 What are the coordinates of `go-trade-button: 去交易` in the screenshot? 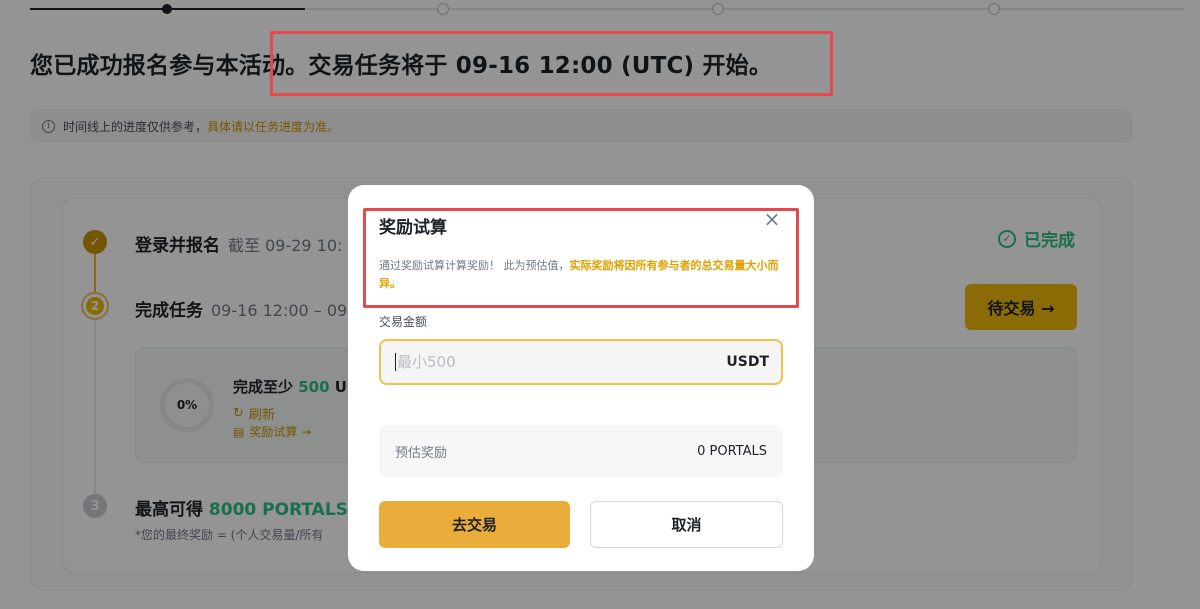 It's located at (474, 524).